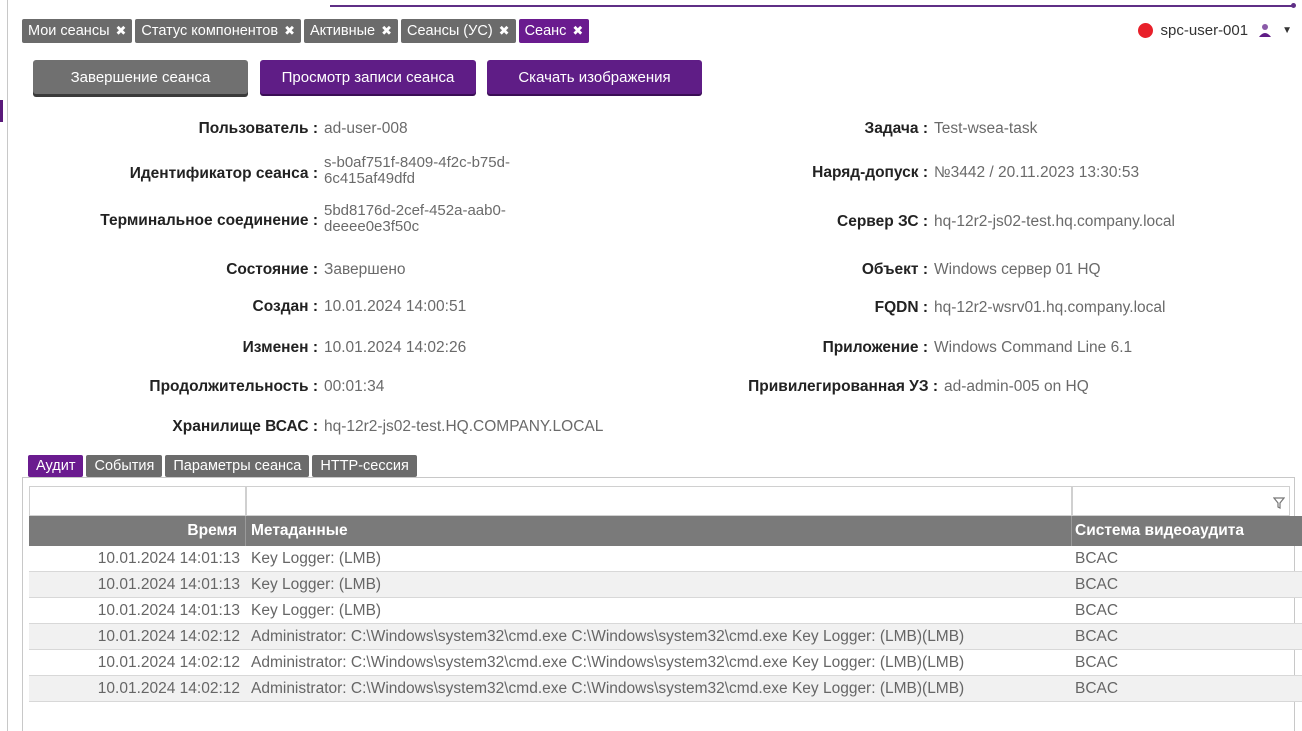 This screenshot has height=731, width=1302. Describe the element at coordinates (124, 466) in the screenshot. I see `tab-events: События` at that location.